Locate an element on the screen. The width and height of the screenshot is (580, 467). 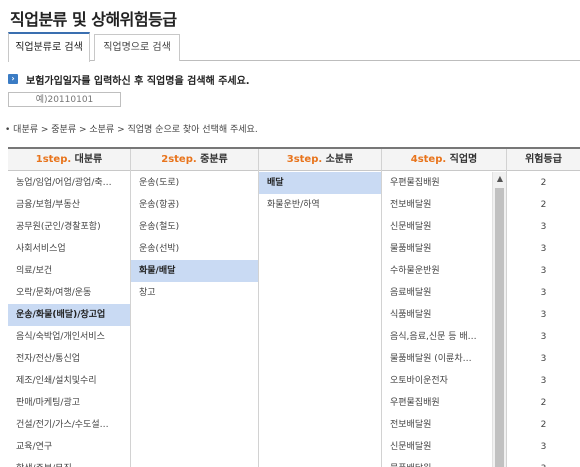
major-category-item: 사회서비스업 is located at coordinates (69, 249).